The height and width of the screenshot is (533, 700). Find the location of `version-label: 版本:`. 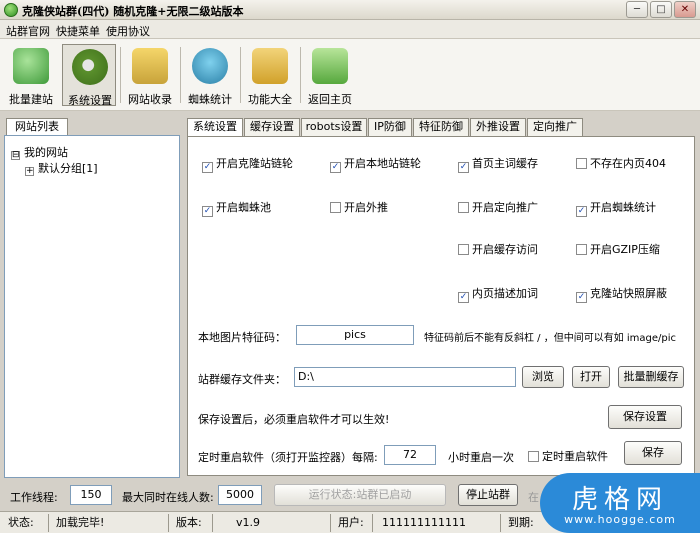

version-label: 版本: is located at coordinates (189, 522).